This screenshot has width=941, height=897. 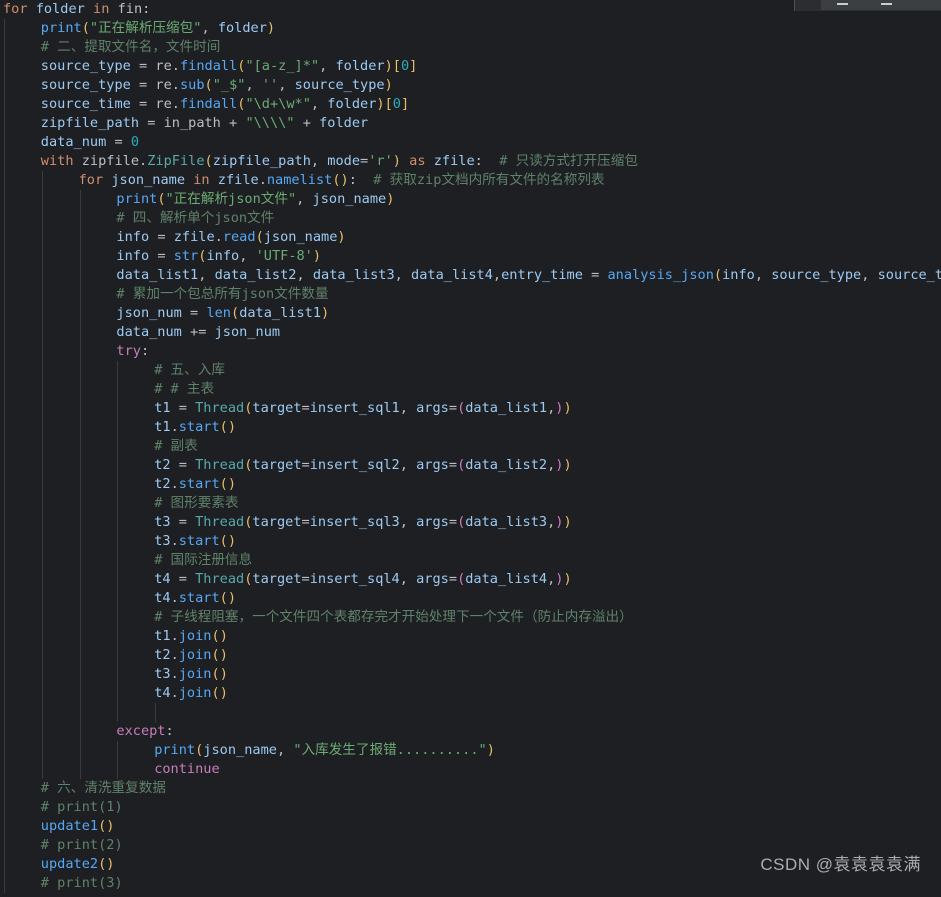 What do you see at coordinates (149, 332) in the screenshot?
I see `code-token: data_num` at bounding box center [149, 332].